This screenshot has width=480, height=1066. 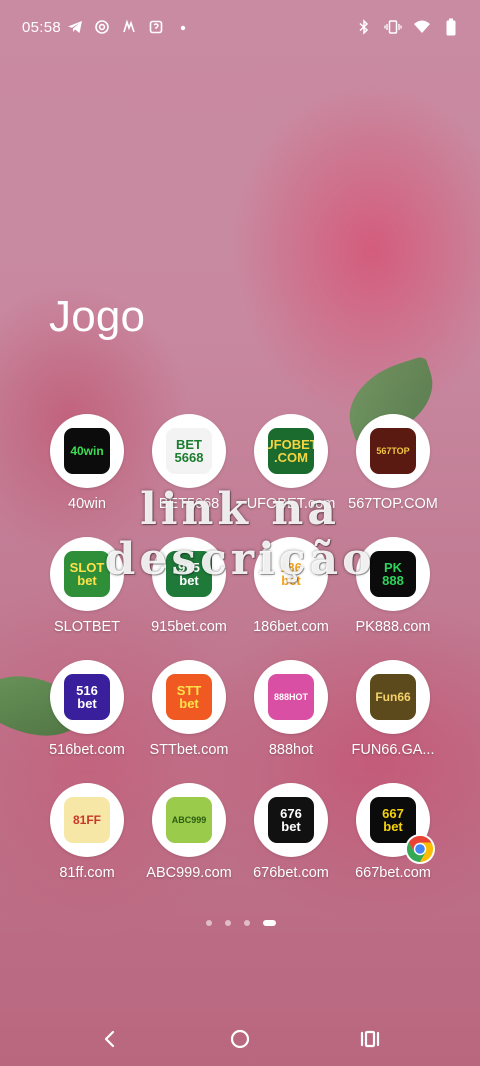 I want to click on app-icon: STT bet, so click(x=189, y=697).